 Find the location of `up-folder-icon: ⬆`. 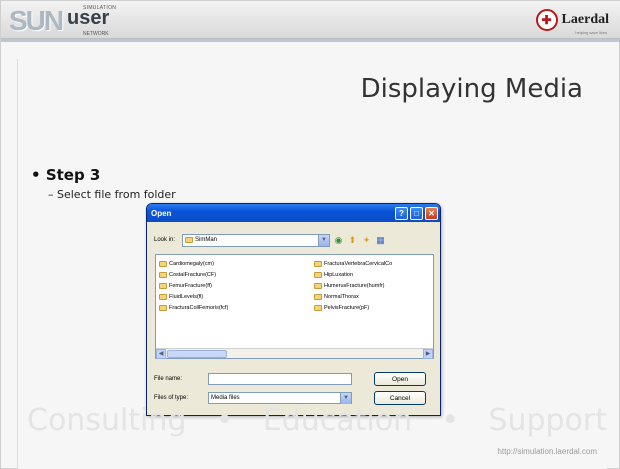

up-folder-icon: ⬆ is located at coordinates (352, 240).